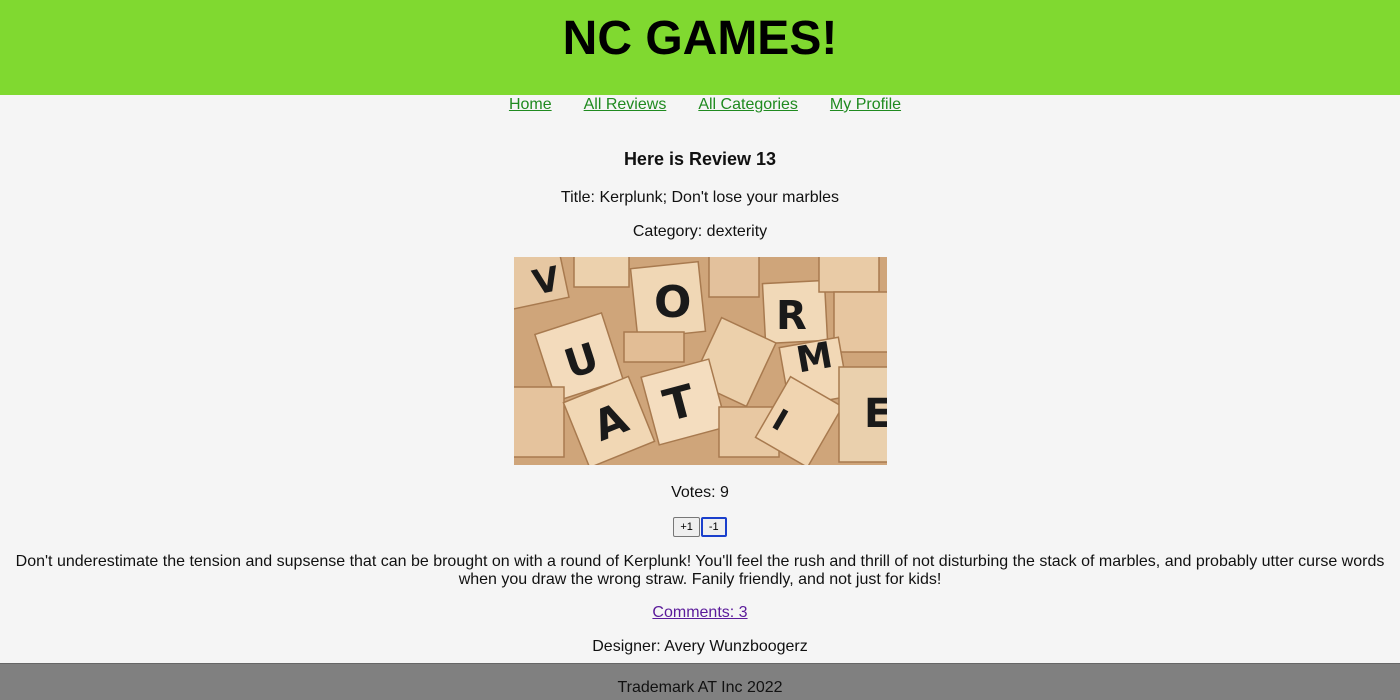 Image resolution: width=1400 pixels, height=700 pixels. I want to click on comments-line: Comments: 3, so click(700, 613).